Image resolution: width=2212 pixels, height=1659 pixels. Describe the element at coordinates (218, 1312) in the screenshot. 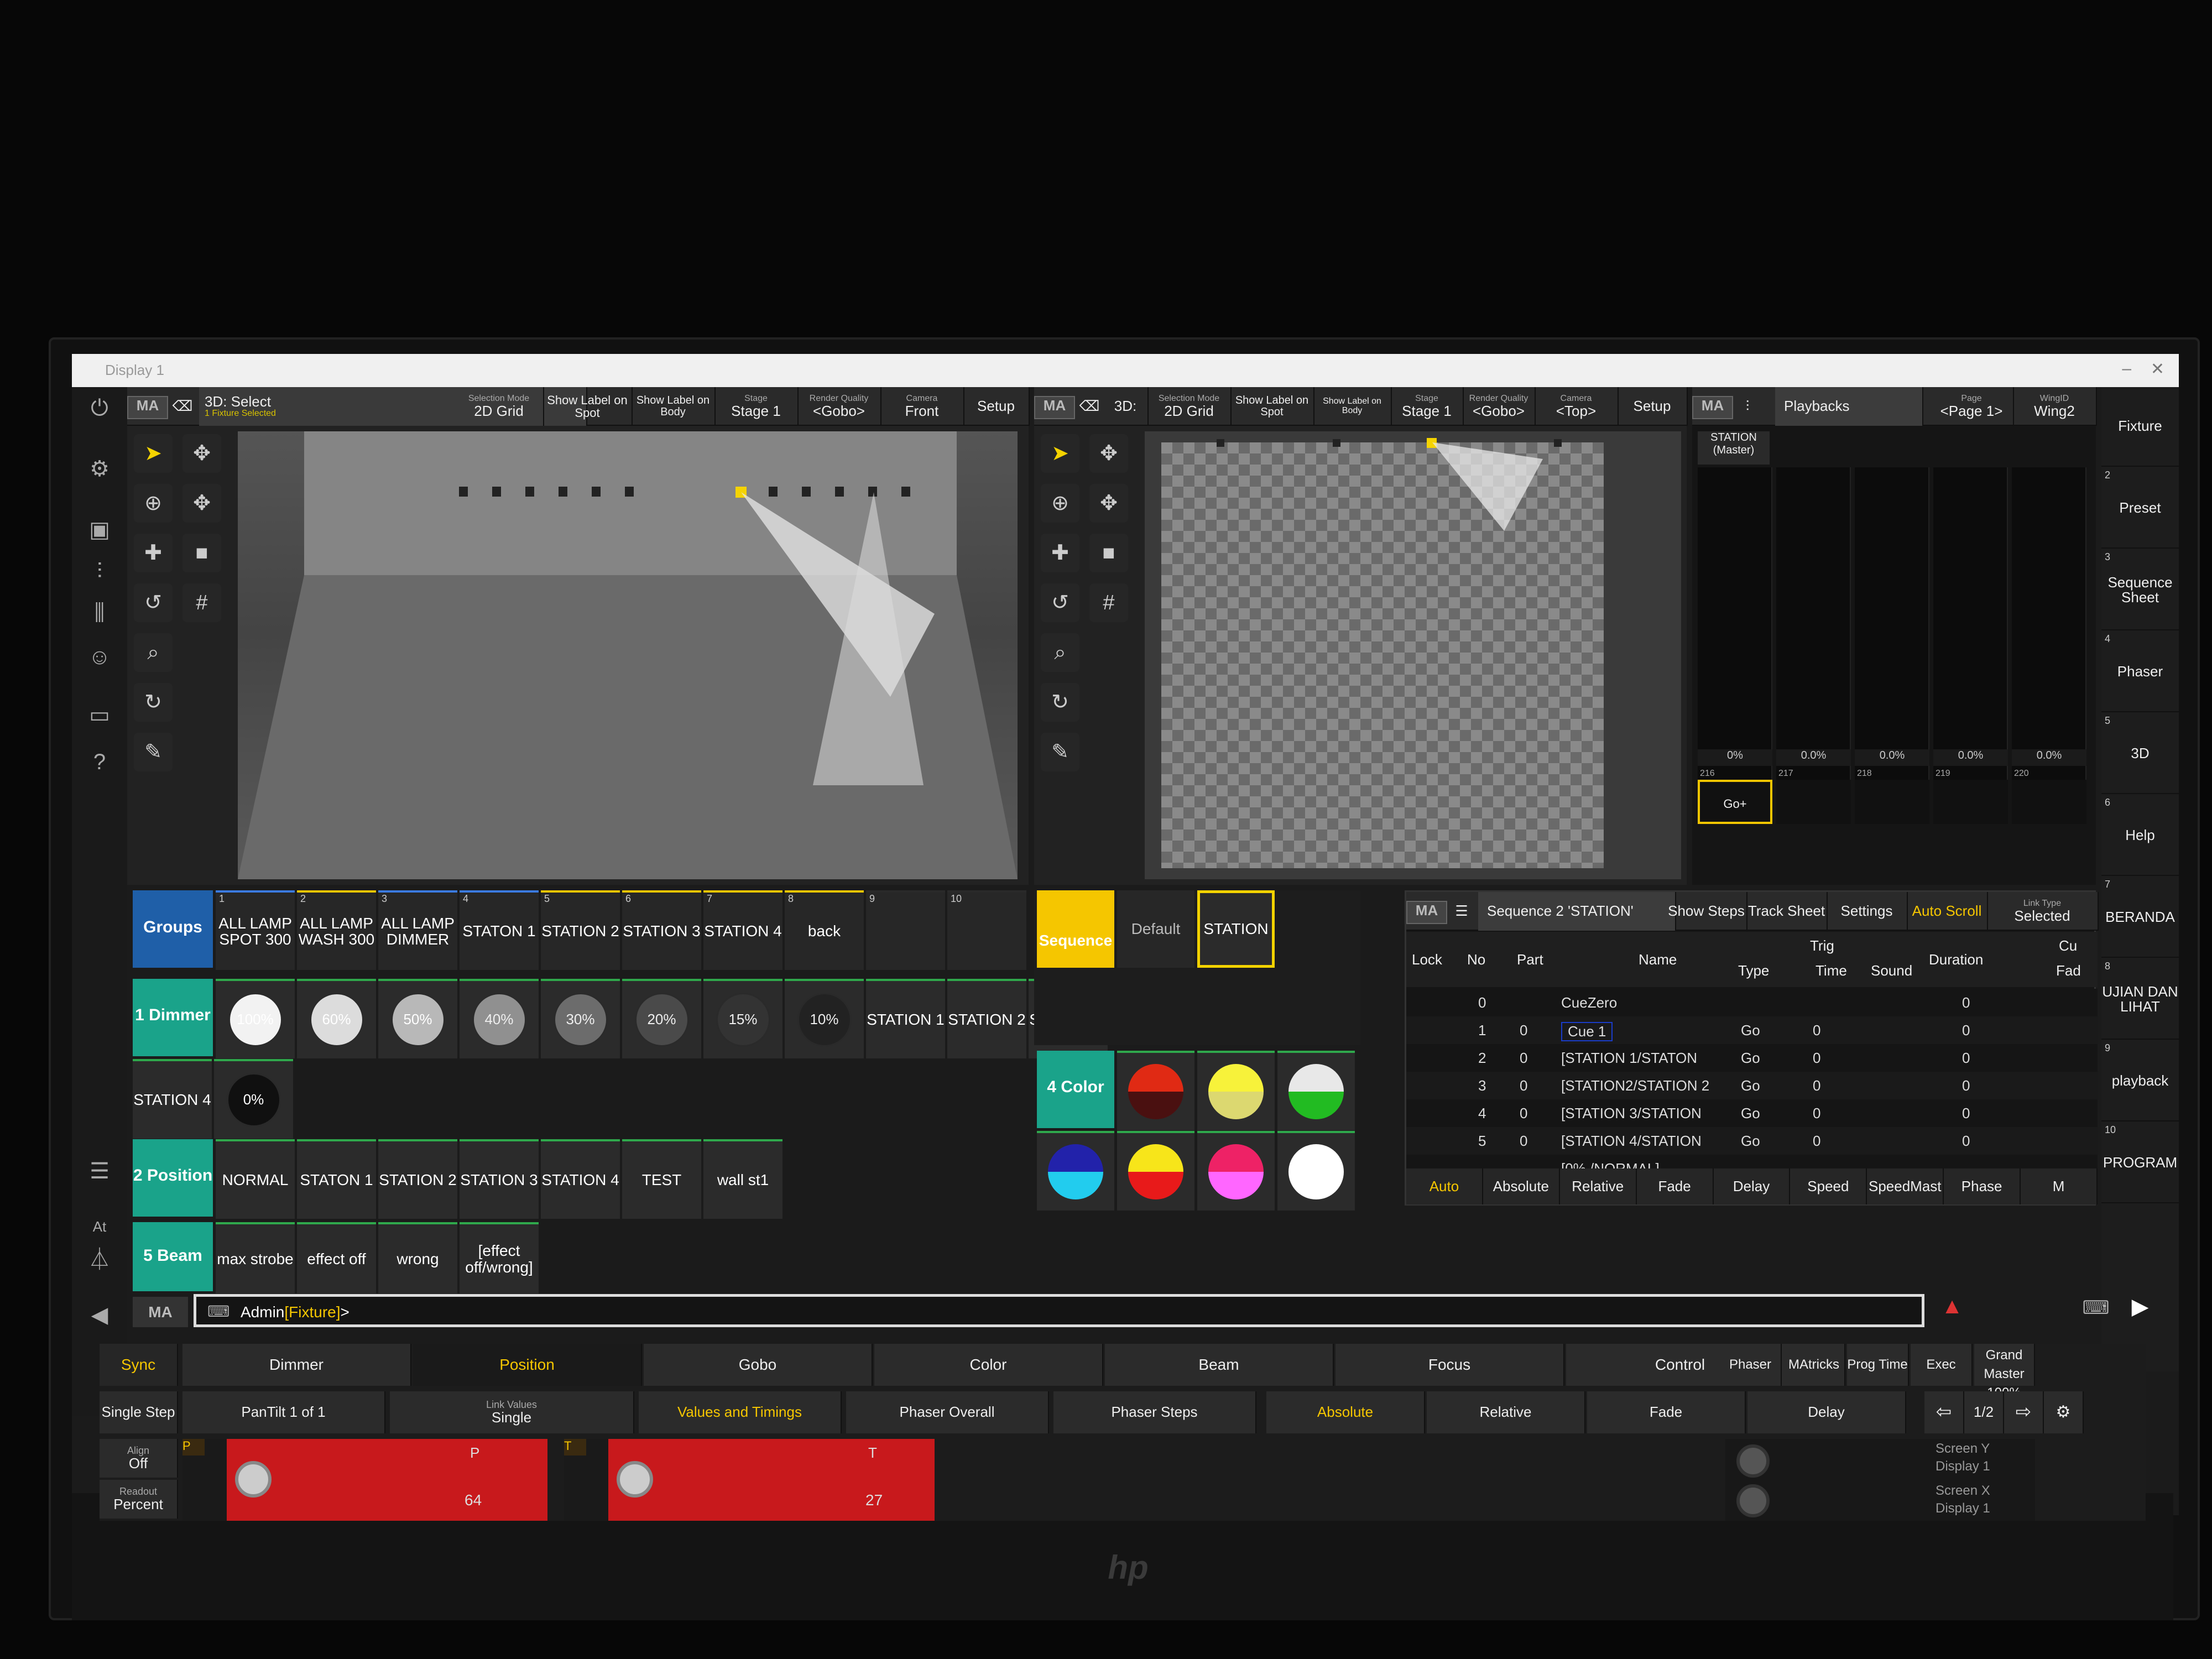

I see `keyboard-icon: ⌨` at that location.